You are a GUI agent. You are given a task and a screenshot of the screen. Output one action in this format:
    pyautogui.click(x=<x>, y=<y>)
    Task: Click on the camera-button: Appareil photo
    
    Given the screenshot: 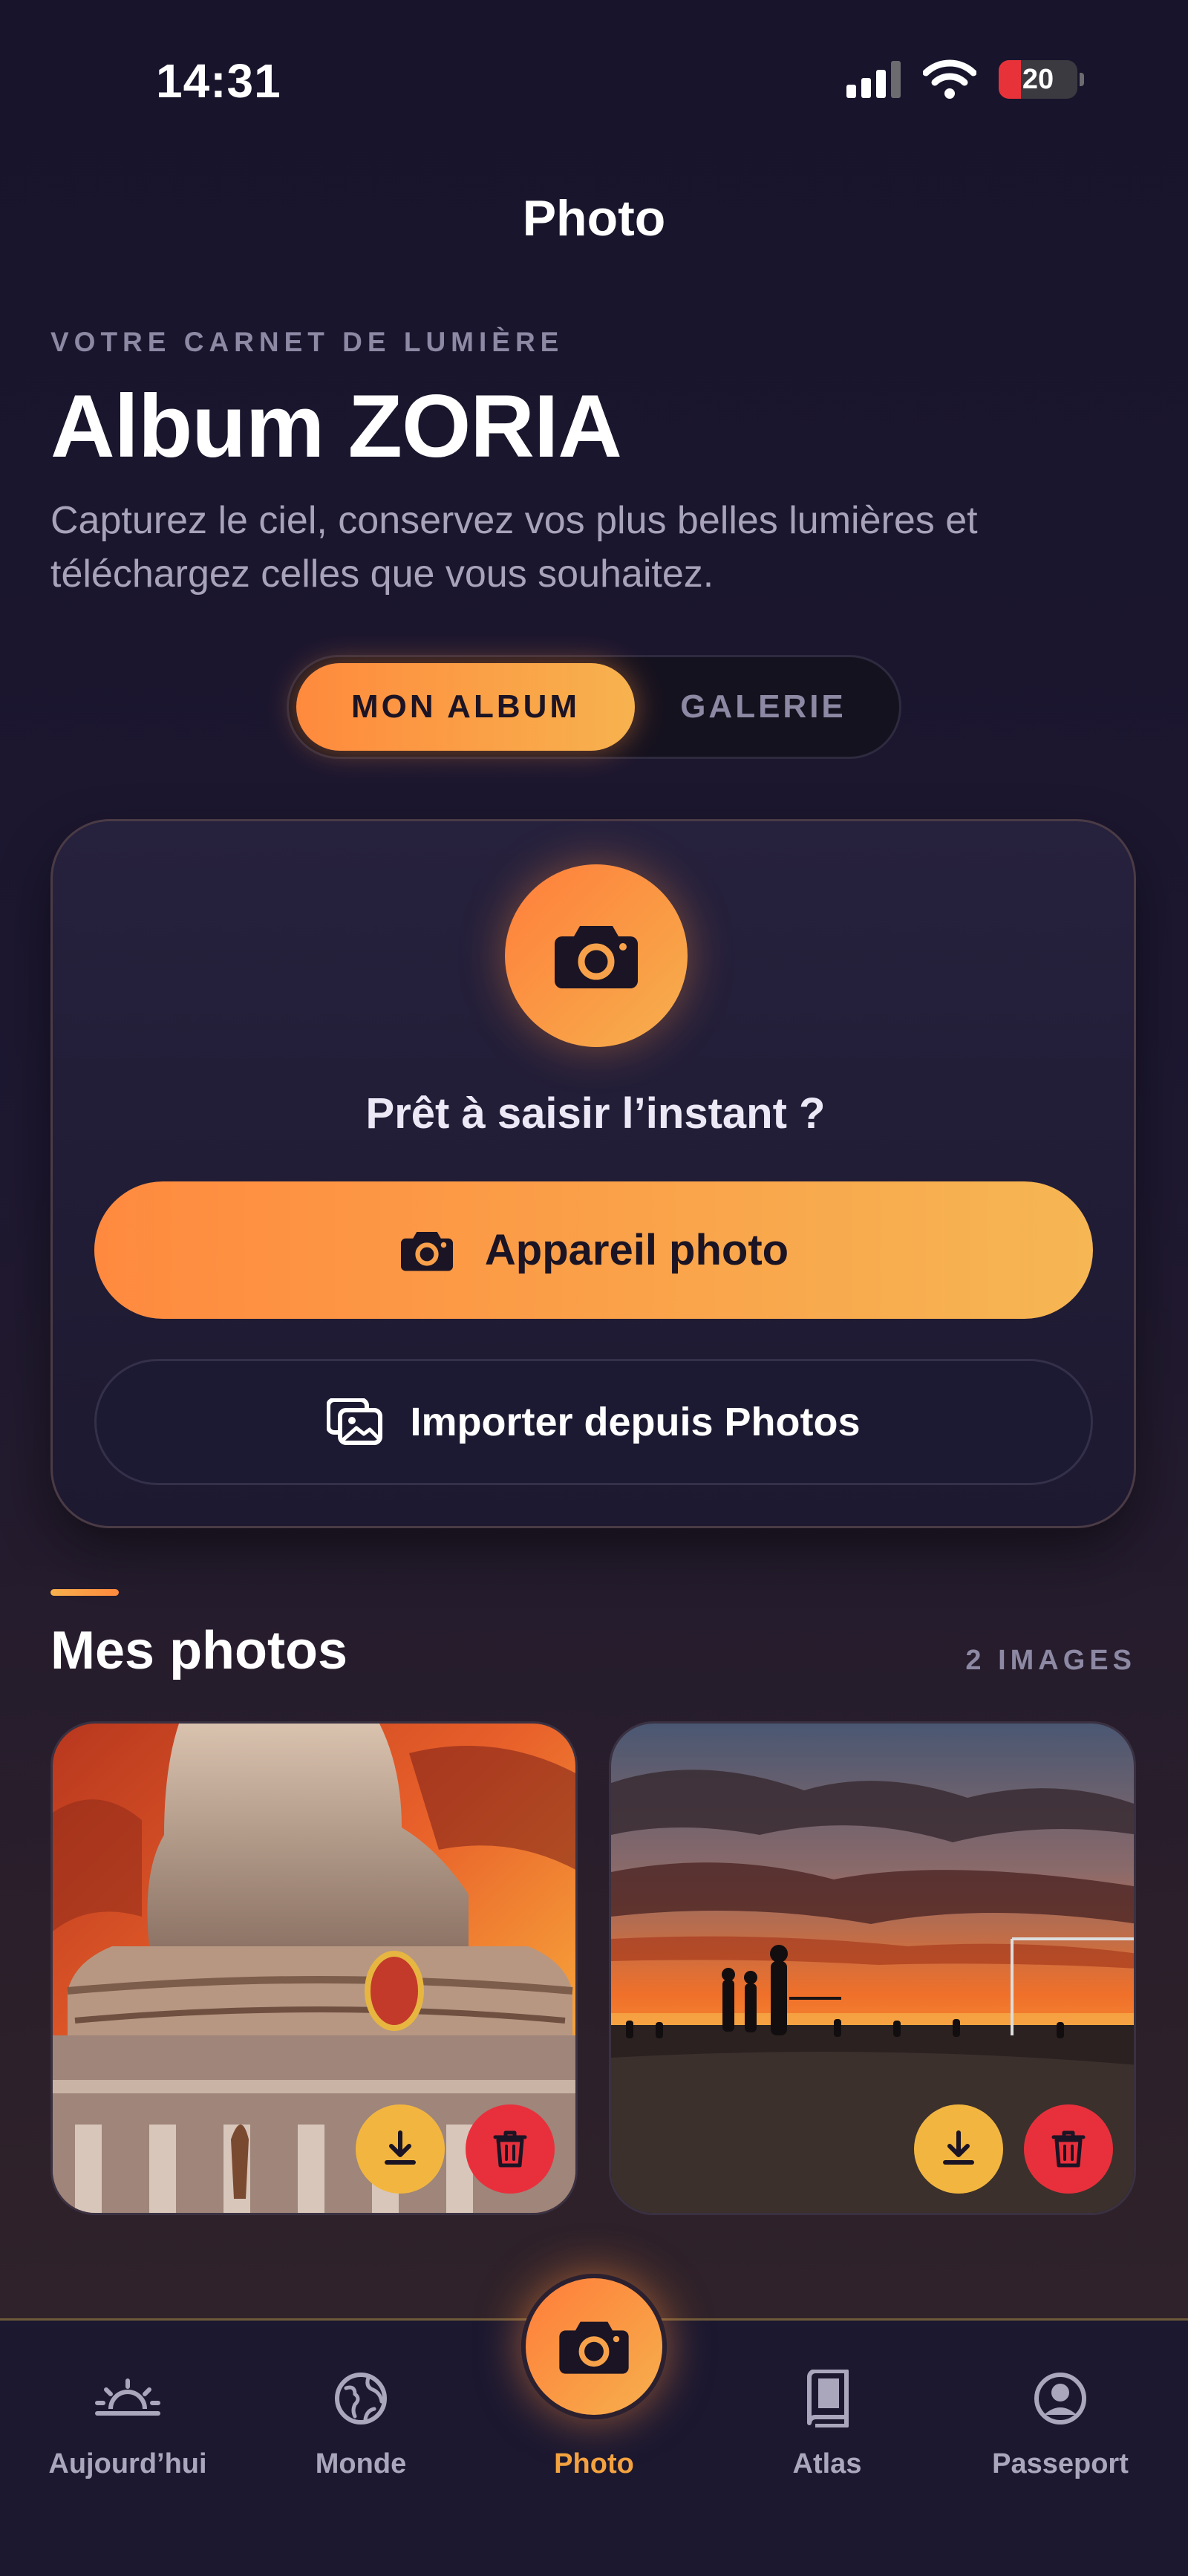 What is the action you would take?
    pyautogui.click(x=594, y=1250)
    